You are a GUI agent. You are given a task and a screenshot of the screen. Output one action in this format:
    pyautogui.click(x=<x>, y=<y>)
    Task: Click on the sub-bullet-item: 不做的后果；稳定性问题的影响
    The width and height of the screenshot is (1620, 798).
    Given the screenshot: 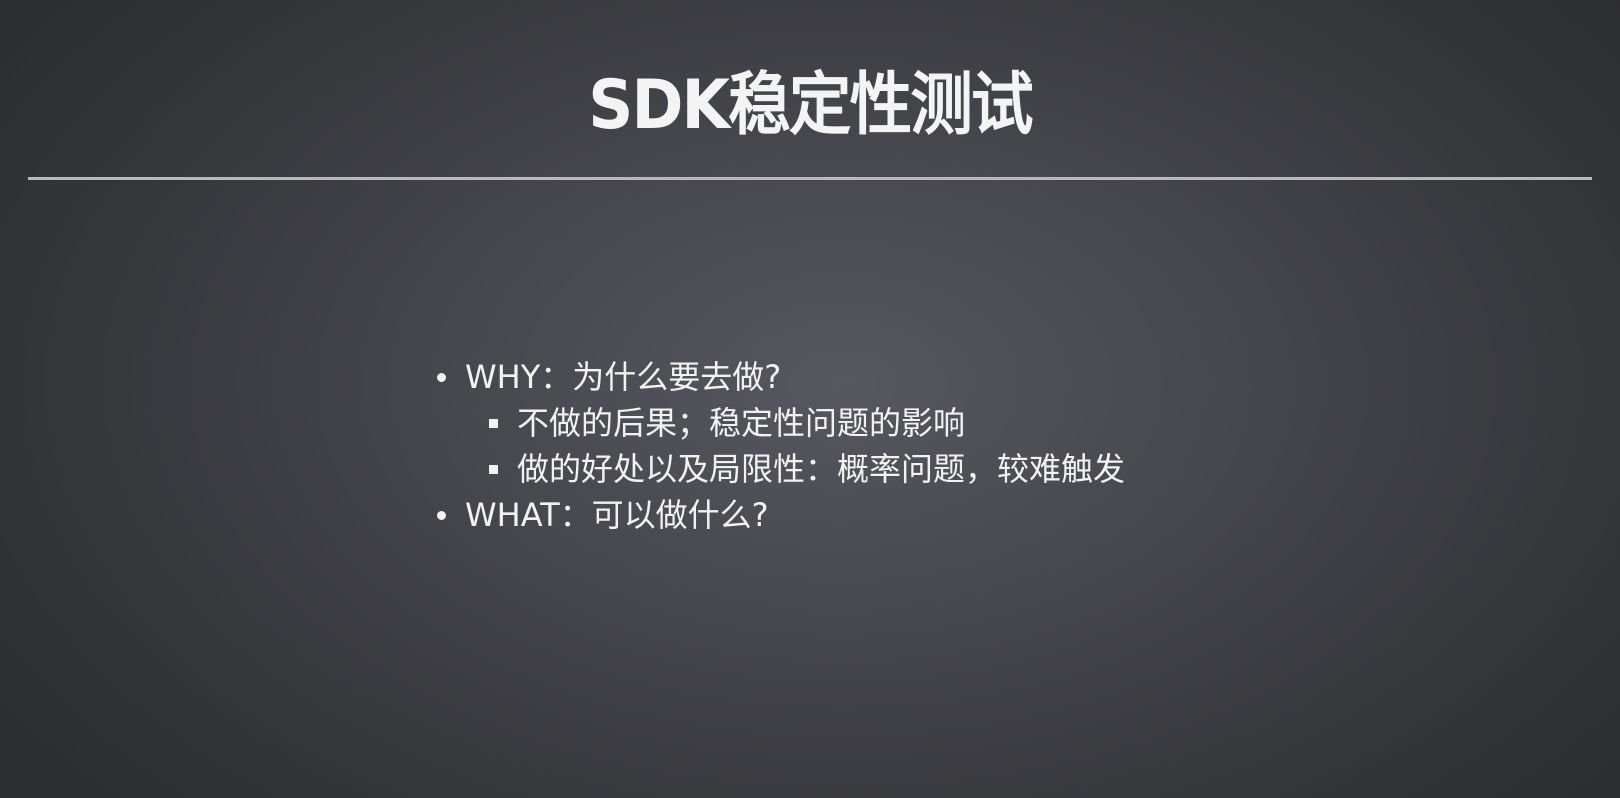 What is the action you would take?
    pyautogui.click(x=883, y=423)
    